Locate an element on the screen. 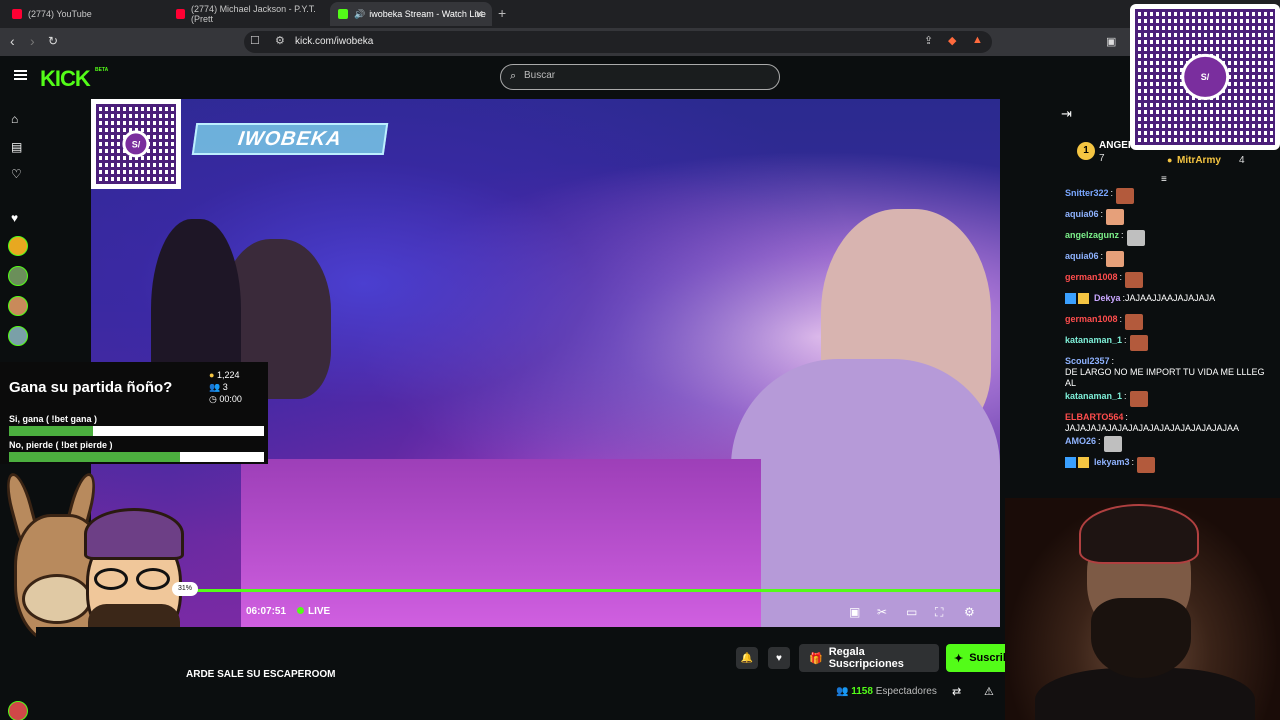  address-bar: ☐ ⚙ kick.com/iwobeka ⇪ ◆ ▲ is located at coordinates (618, 42).